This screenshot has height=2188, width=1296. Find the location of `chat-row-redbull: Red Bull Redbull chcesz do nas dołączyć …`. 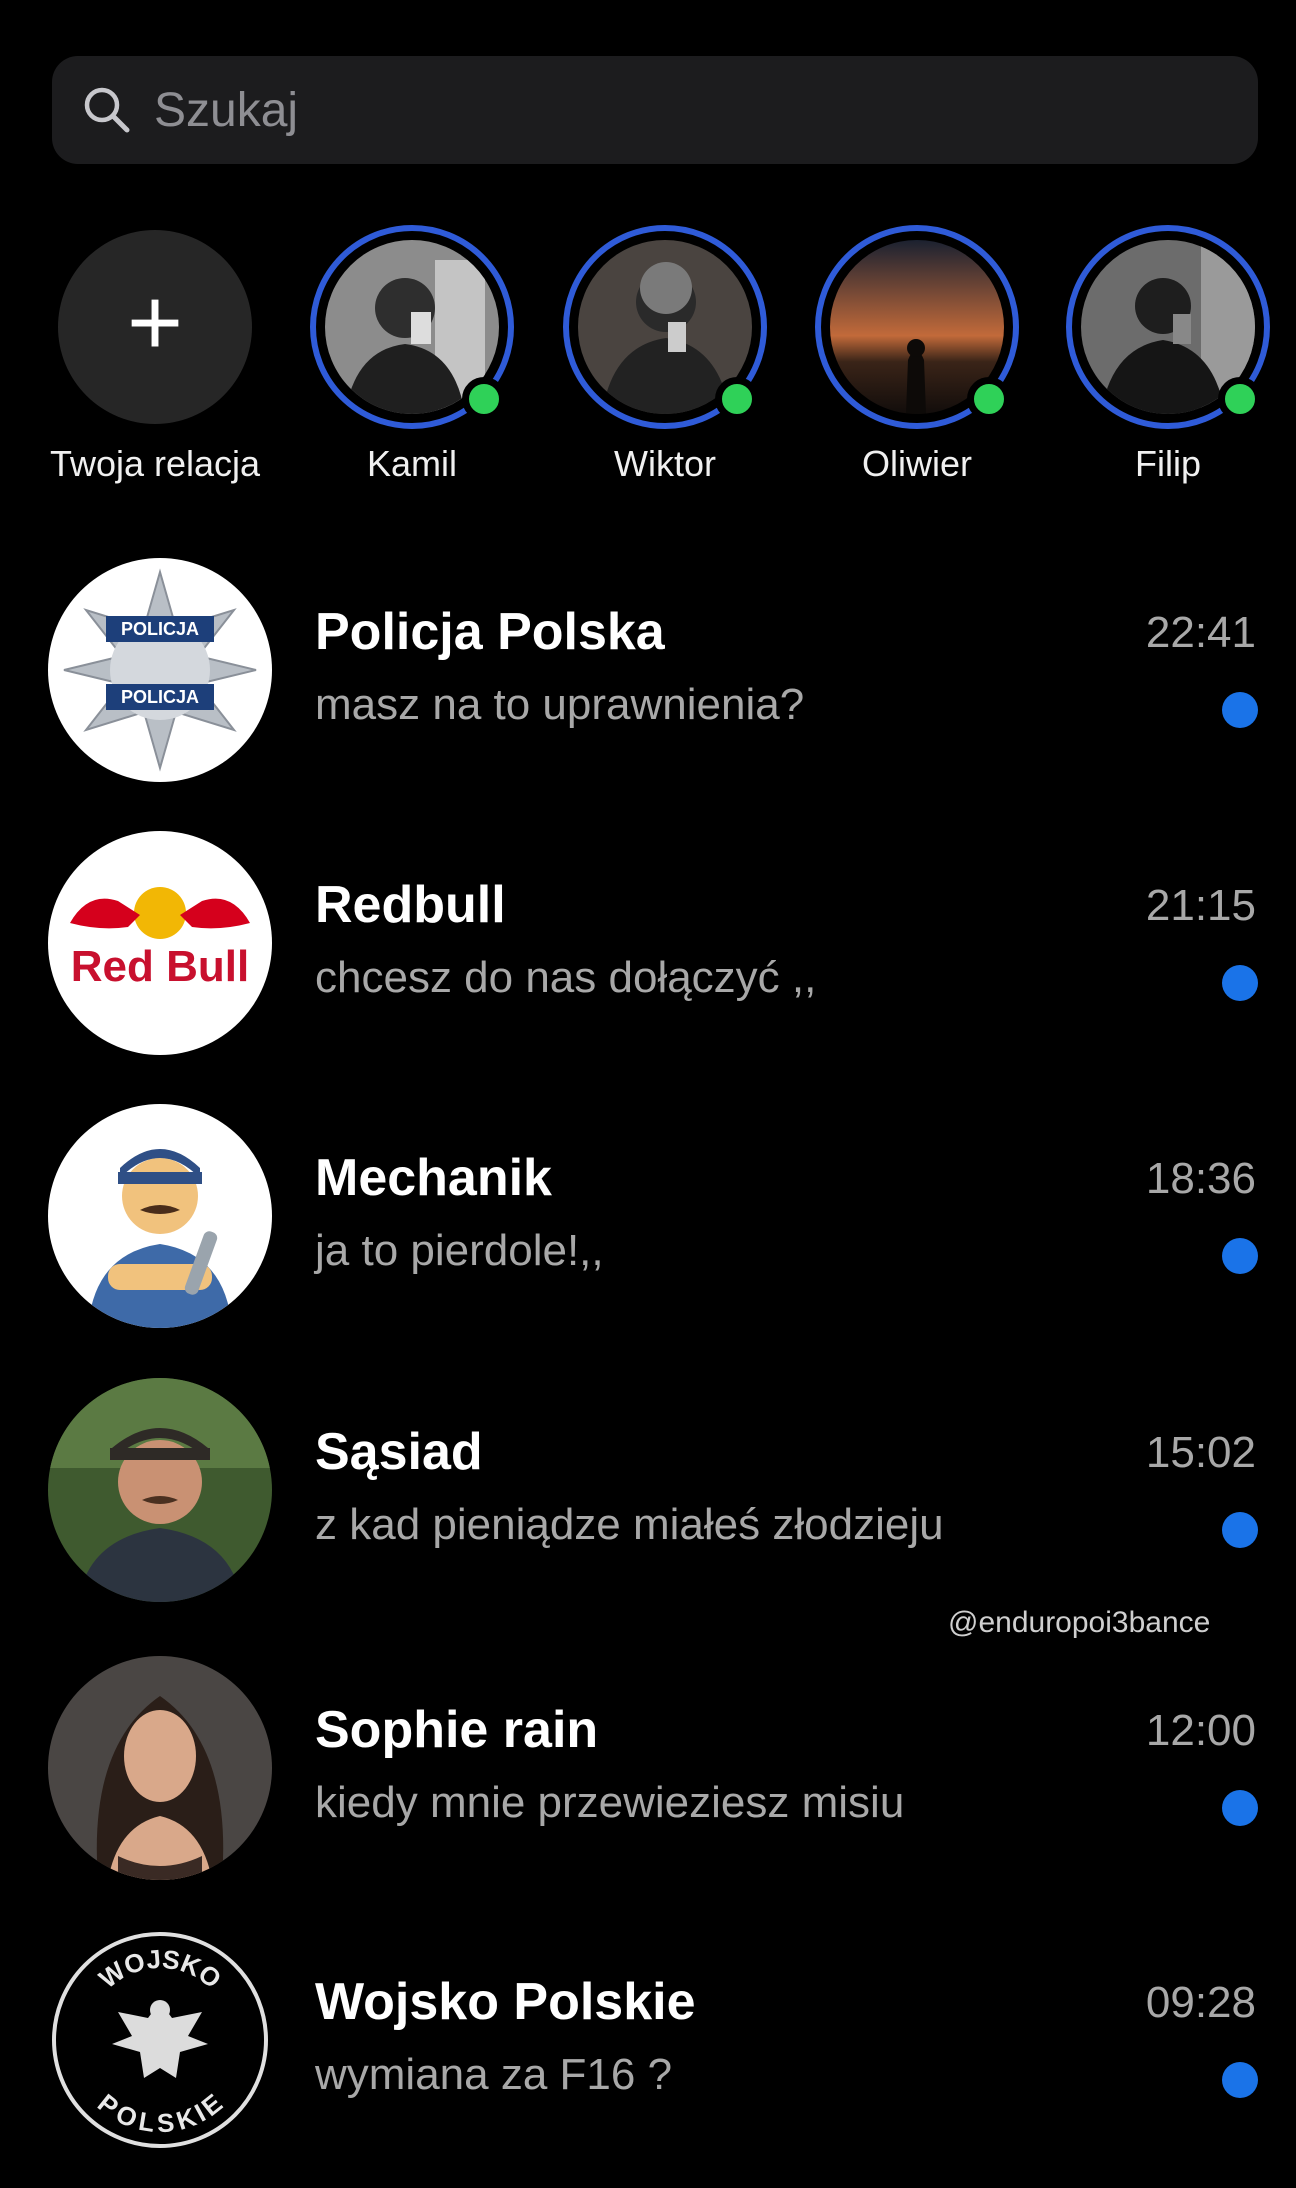

chat-row-redbull: Red Bull Redbull chcesz do nas dołączyć … is located at coordinates (648, 945).